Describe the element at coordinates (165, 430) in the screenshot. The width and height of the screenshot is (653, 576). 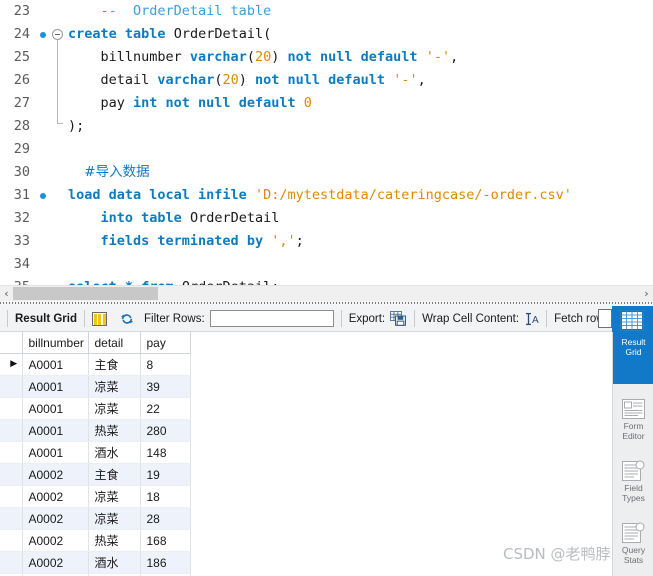
I see `cell-pay: 280` at that location.